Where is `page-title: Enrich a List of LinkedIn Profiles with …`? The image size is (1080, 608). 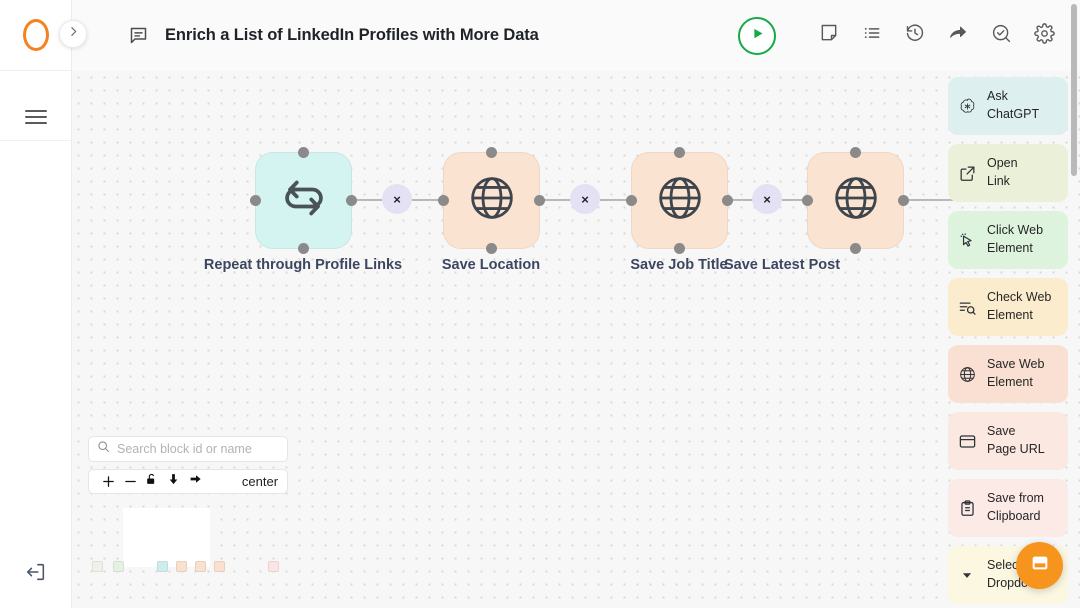 page-title: Enrich a List of LinkedIn Profiles with … is located at coordinates (352, 35).